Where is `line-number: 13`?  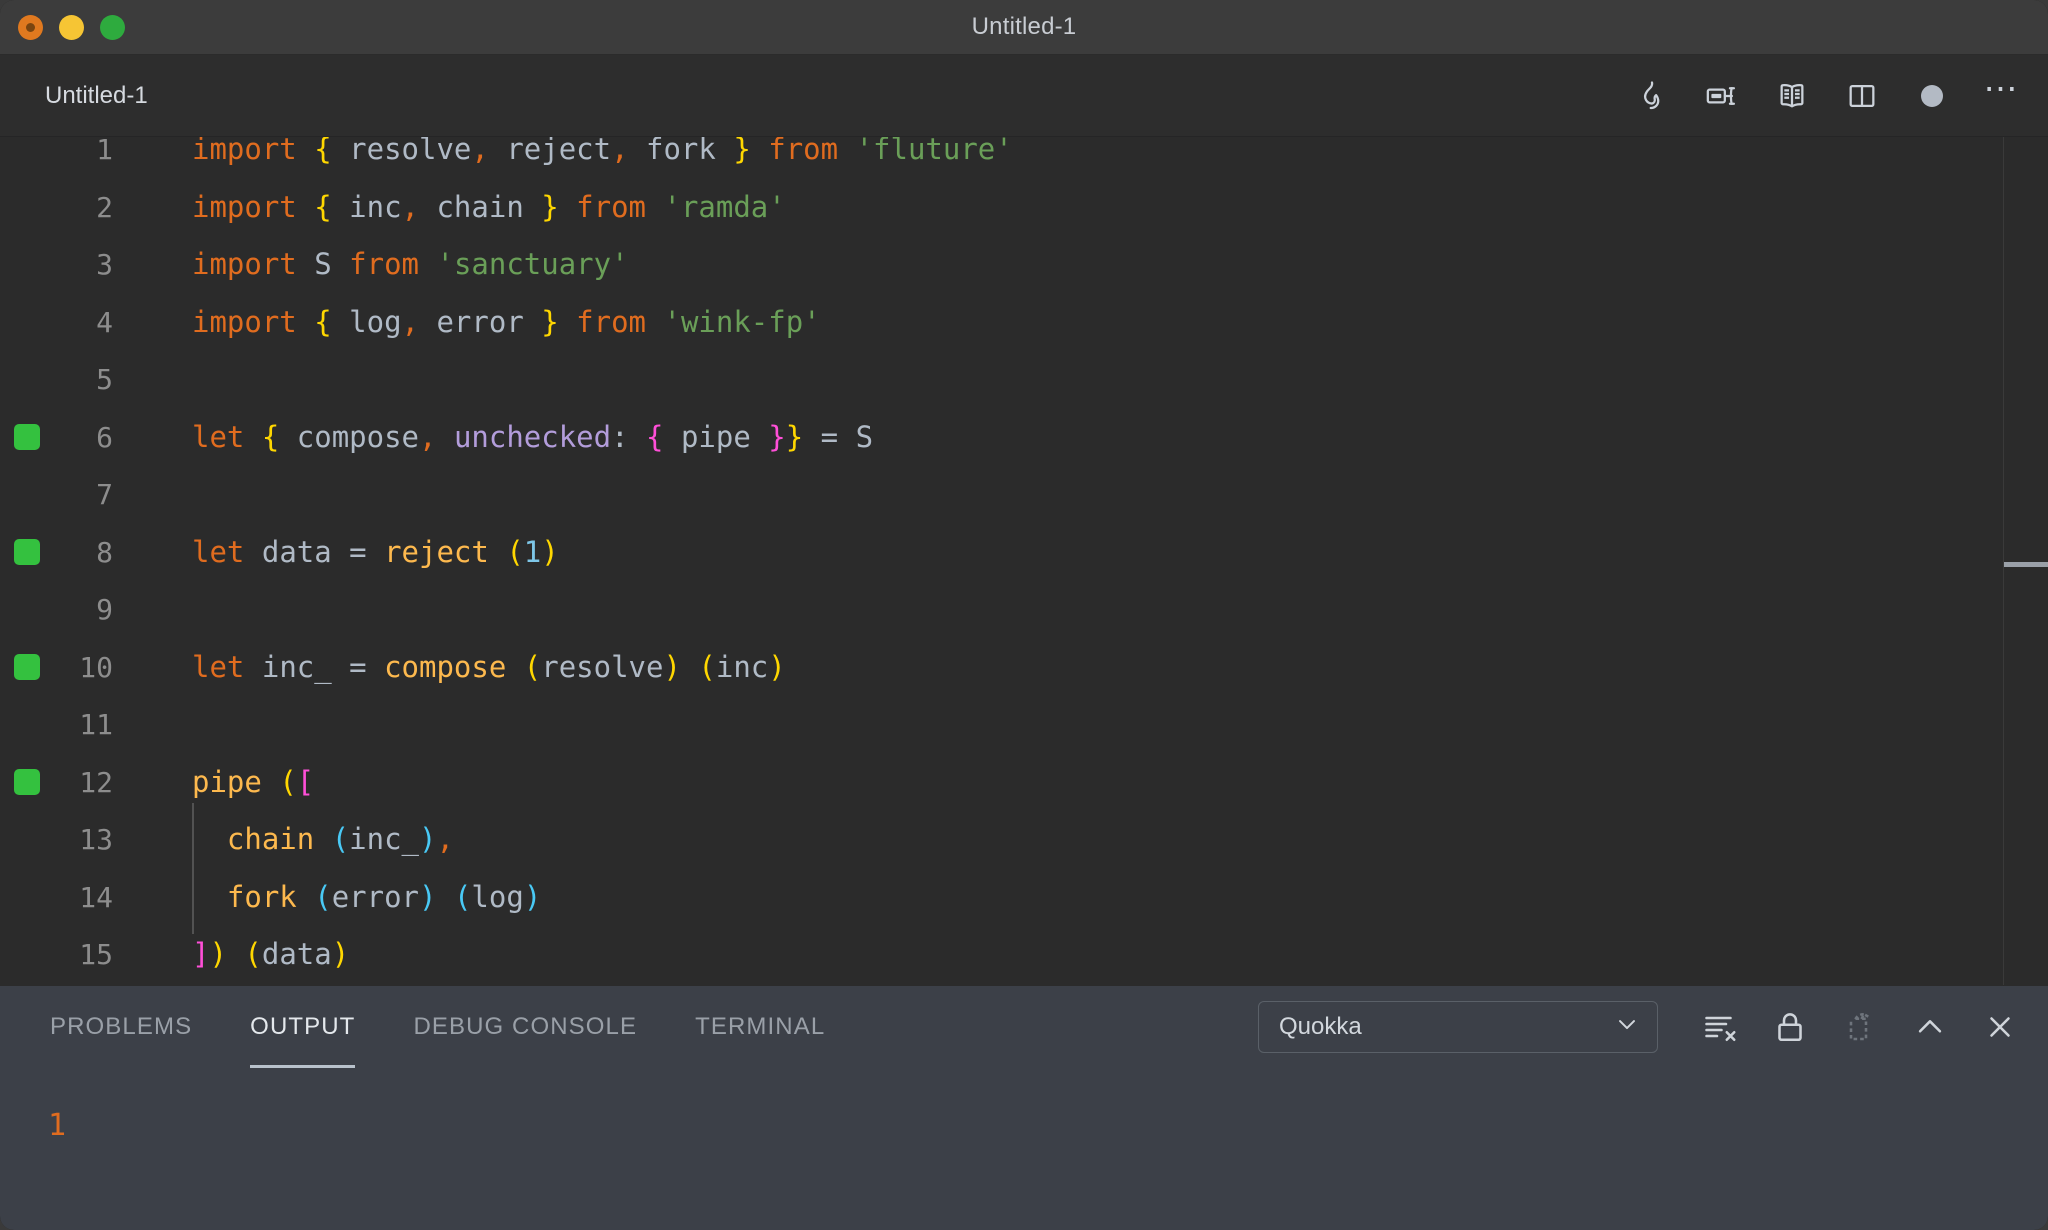
line-number: 13 is located at coordinates (96, 839).